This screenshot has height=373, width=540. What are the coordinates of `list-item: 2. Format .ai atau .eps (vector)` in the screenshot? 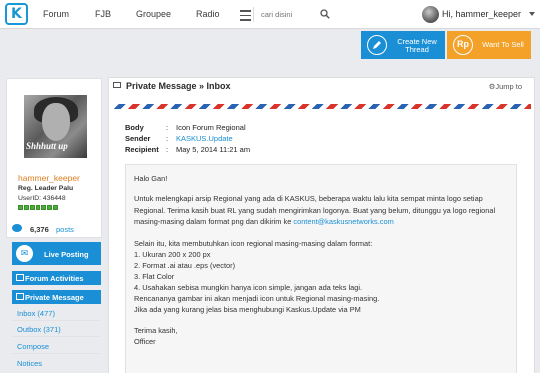 It's located at (185, 265).